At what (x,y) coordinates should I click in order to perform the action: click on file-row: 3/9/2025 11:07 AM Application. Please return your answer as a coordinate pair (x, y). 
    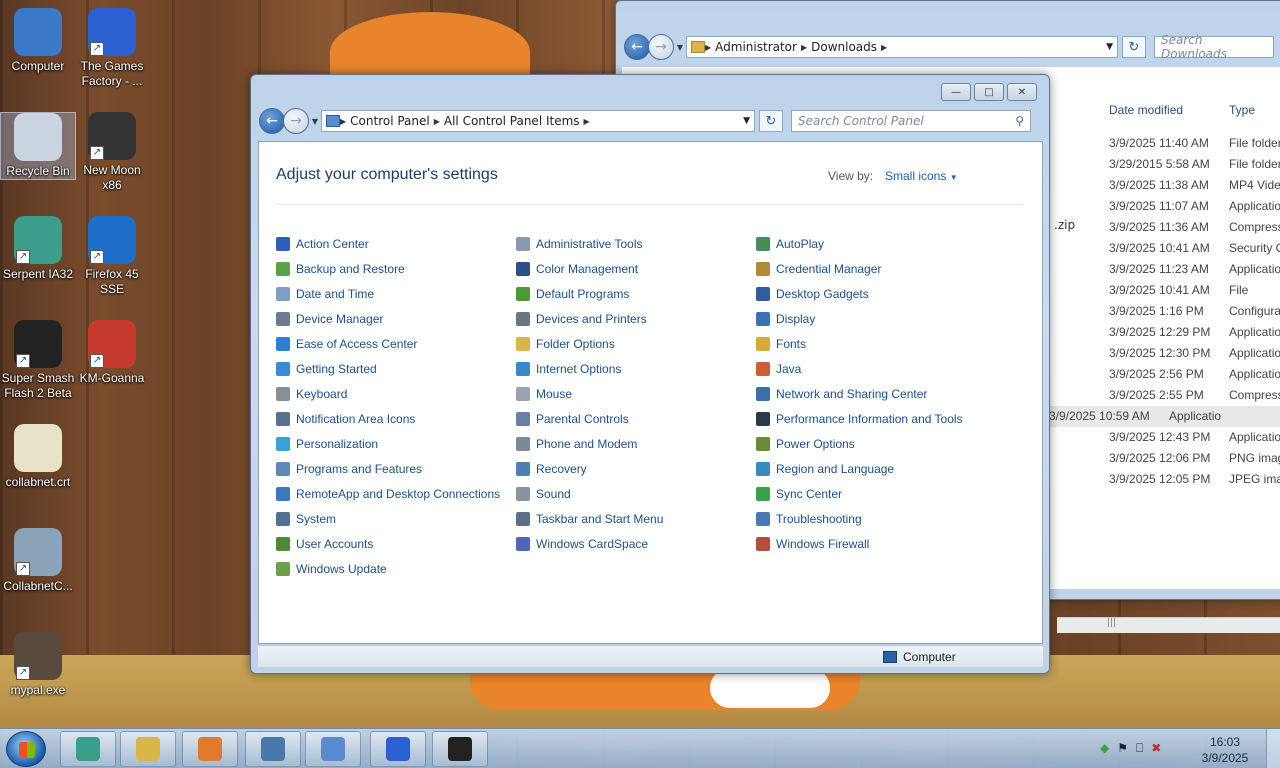
    Looking at the image, I should click on (1194, 206).